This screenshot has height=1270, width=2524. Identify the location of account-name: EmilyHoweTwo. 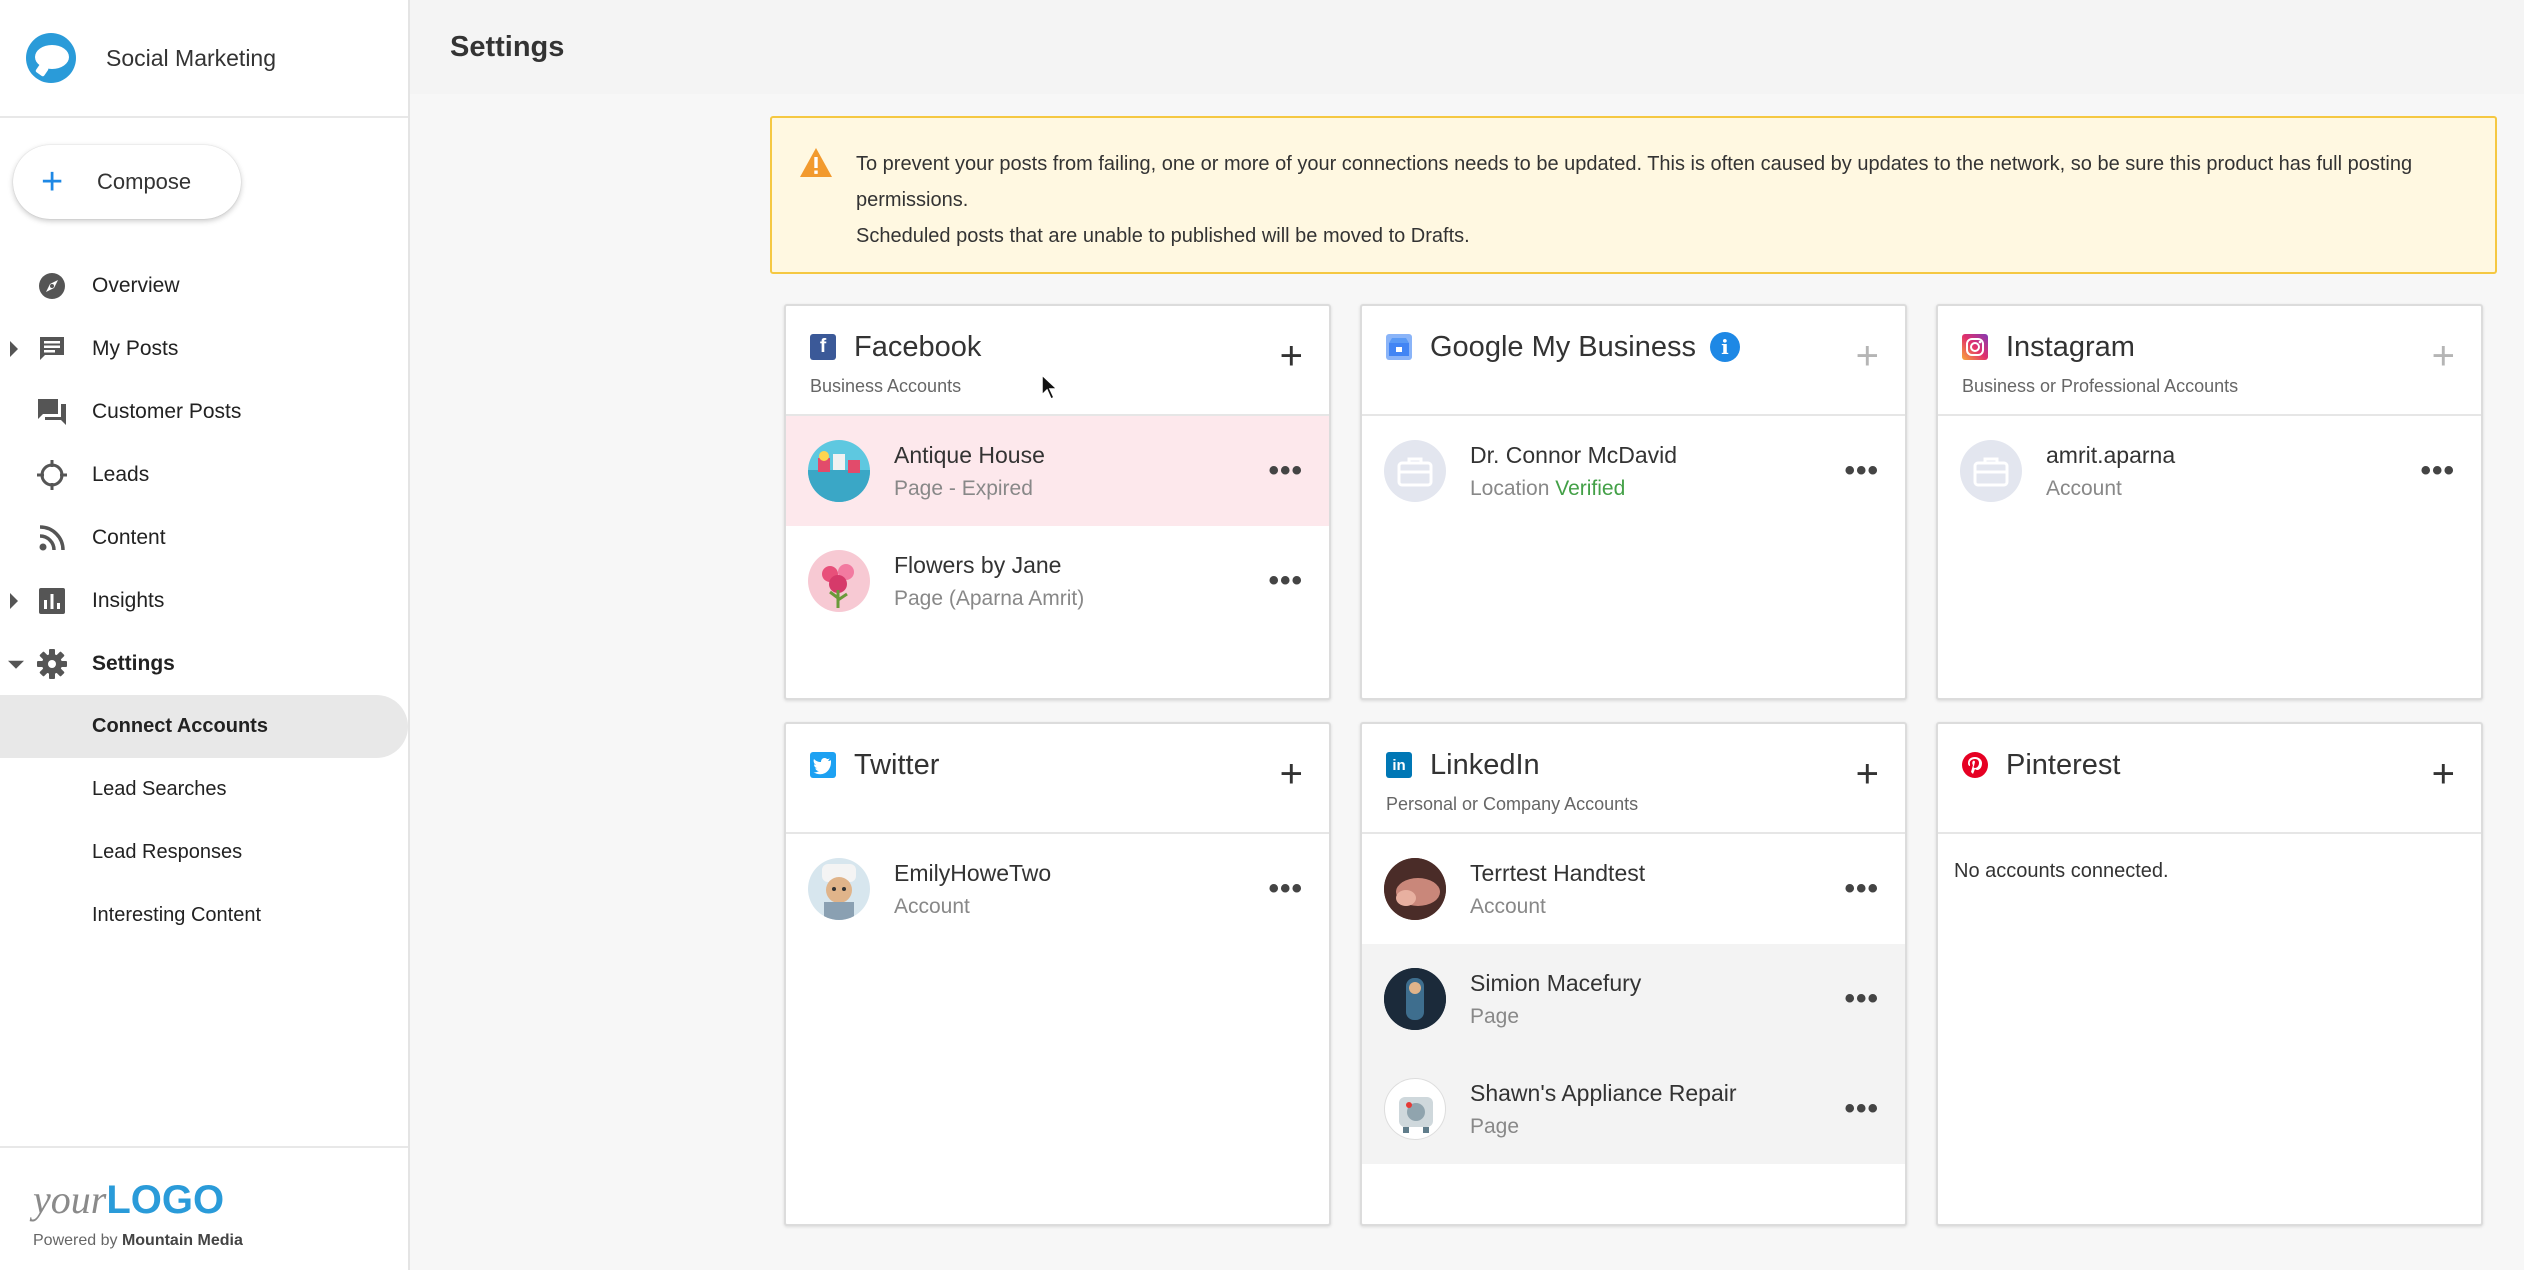
(973, 872).